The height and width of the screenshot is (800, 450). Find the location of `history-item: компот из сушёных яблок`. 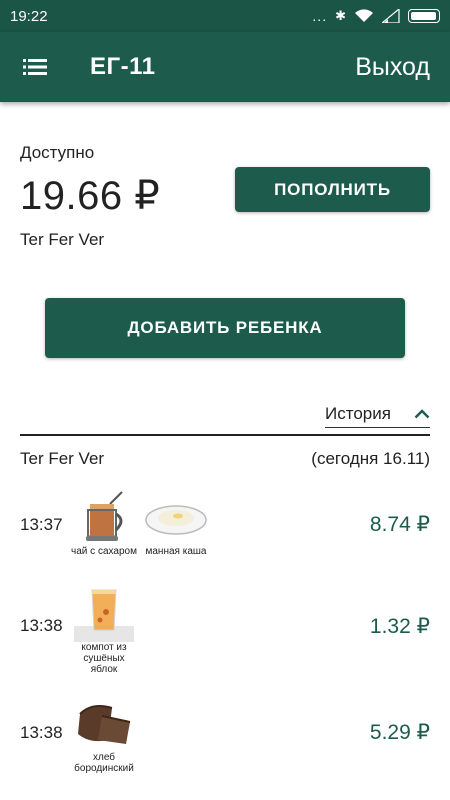

history-item: компот из сушёных яблок is located at coordinates (104, 630).